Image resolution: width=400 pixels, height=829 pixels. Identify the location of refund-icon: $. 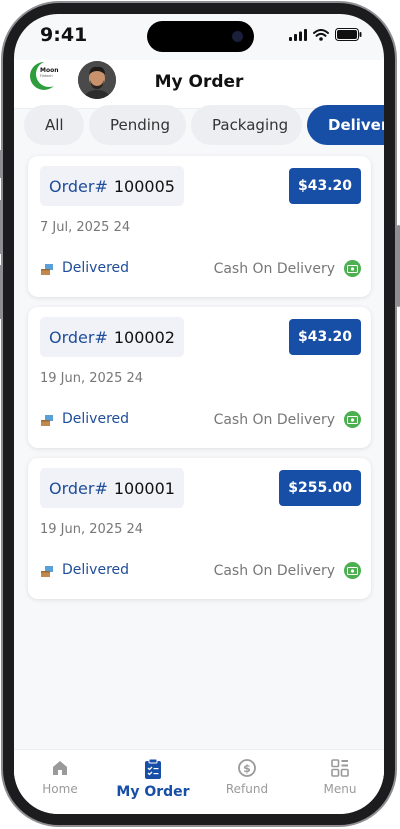
(247, 768).